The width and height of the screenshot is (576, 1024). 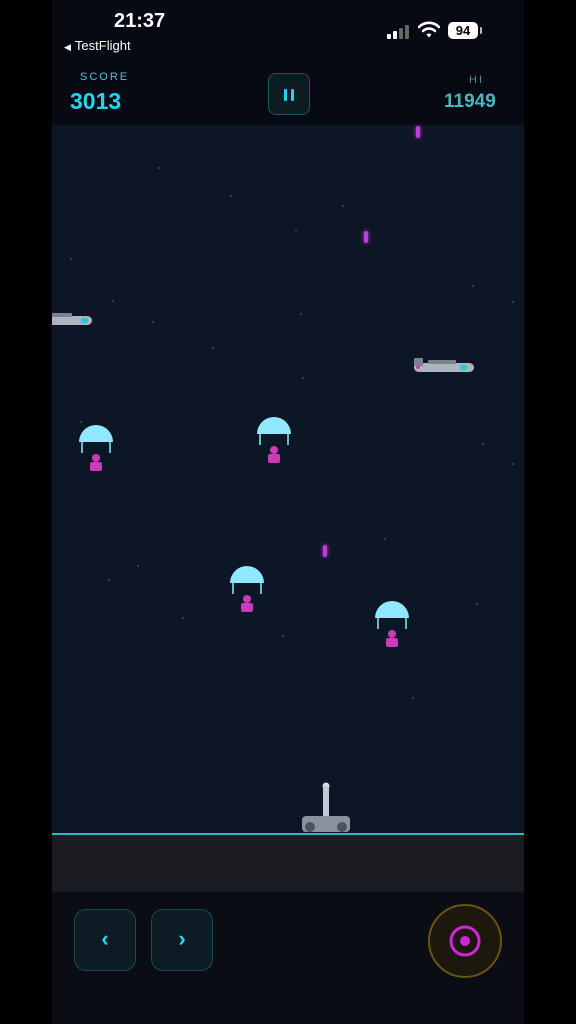 What do you see at coordinates (292, 95) in the screenshot?
I see `pause-icon-bar` at bounding box center [292, 95].